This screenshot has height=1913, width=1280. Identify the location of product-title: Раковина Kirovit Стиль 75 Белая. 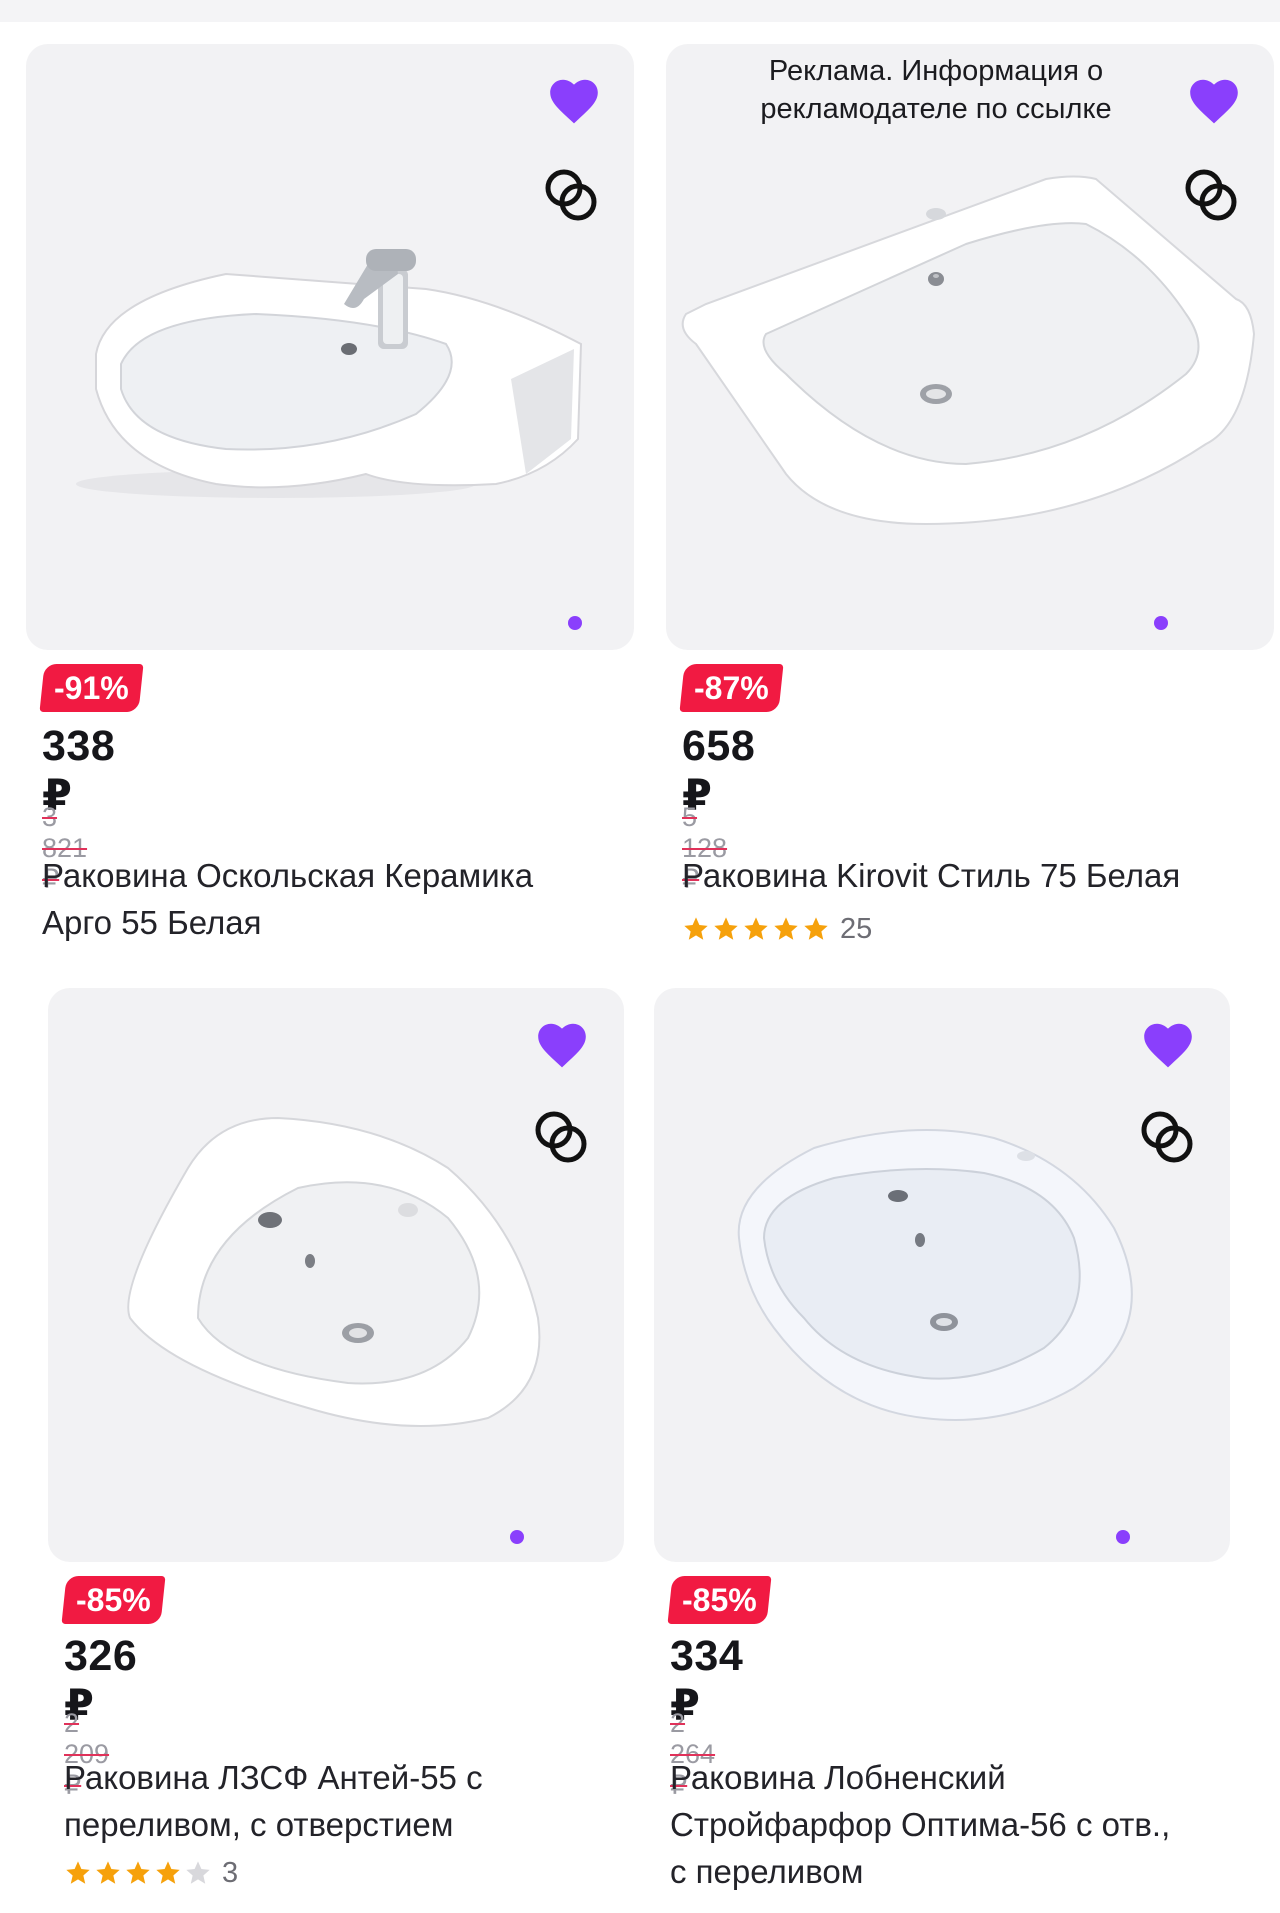
(980, 875).